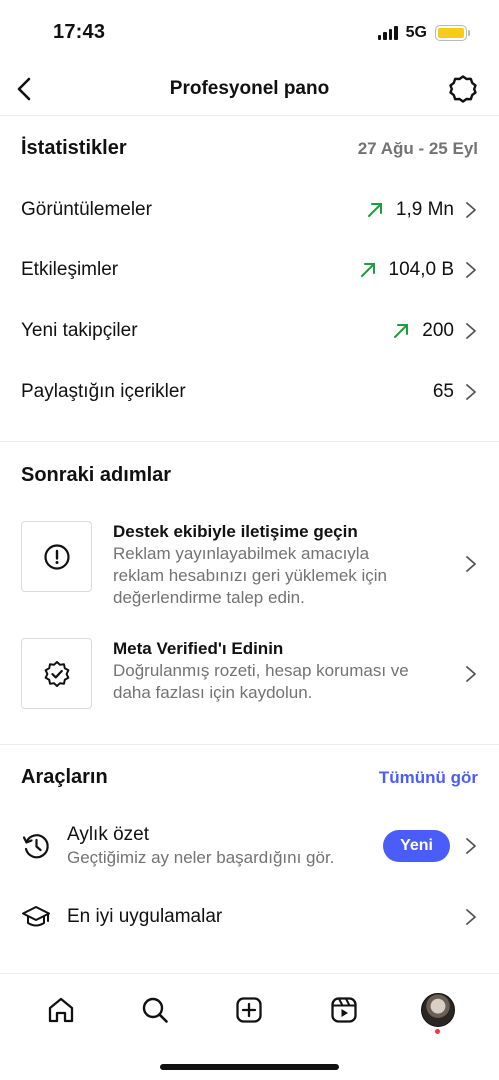 This screenshot has width=499, height=1080. Describe the element at coordinates (438, 330) in the screenshot. I see `stat-value: 200` at that location.